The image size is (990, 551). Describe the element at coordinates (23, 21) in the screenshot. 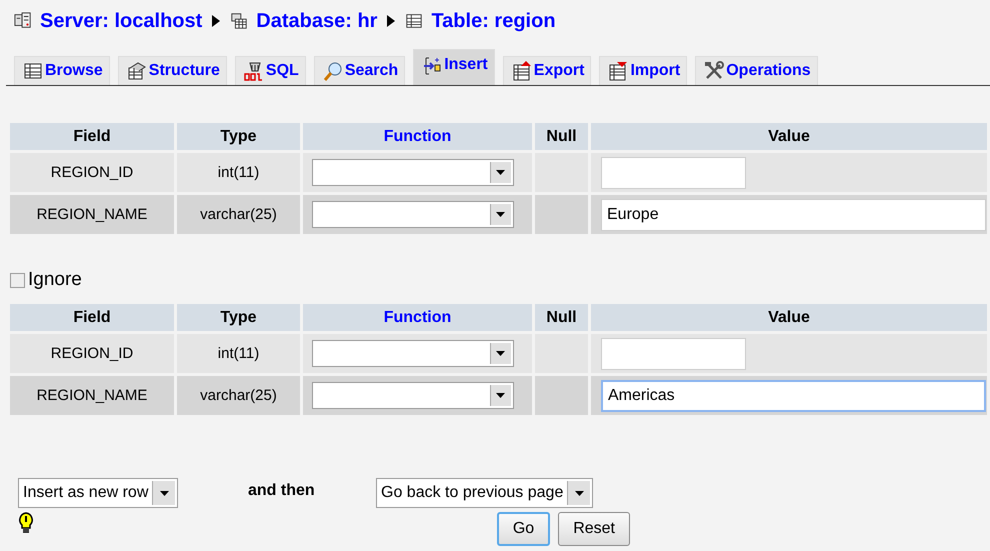

I see `server-icon` at that location.